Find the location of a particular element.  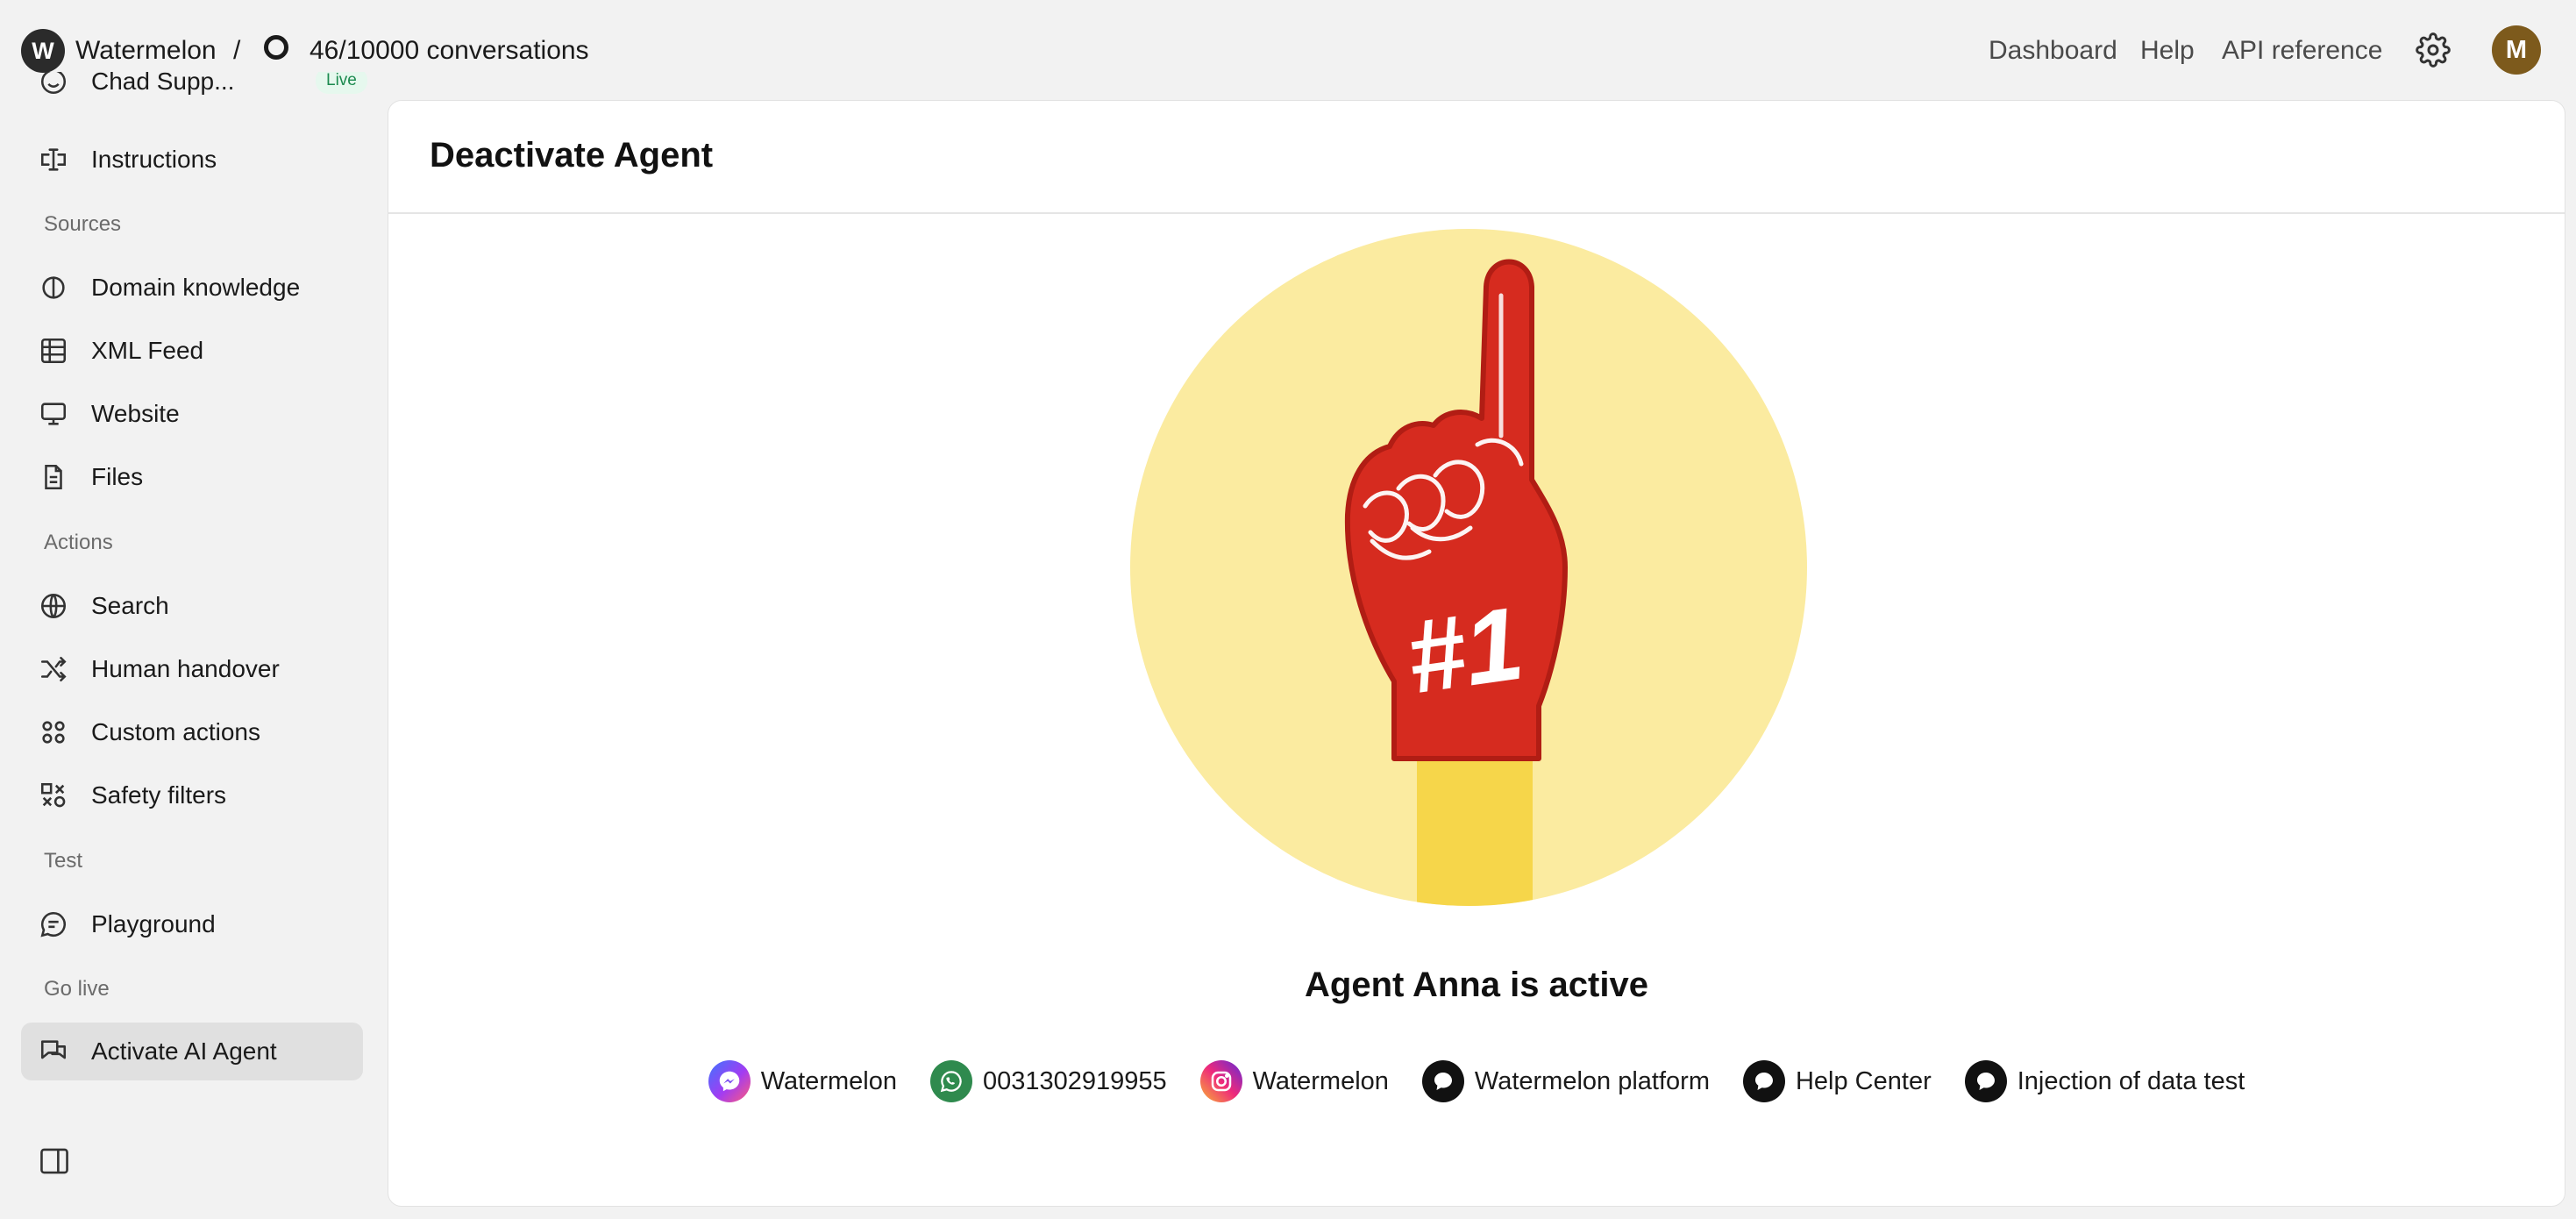

sidebar-item-xml-feed: XML Feed is located at coordinates (192, 351).